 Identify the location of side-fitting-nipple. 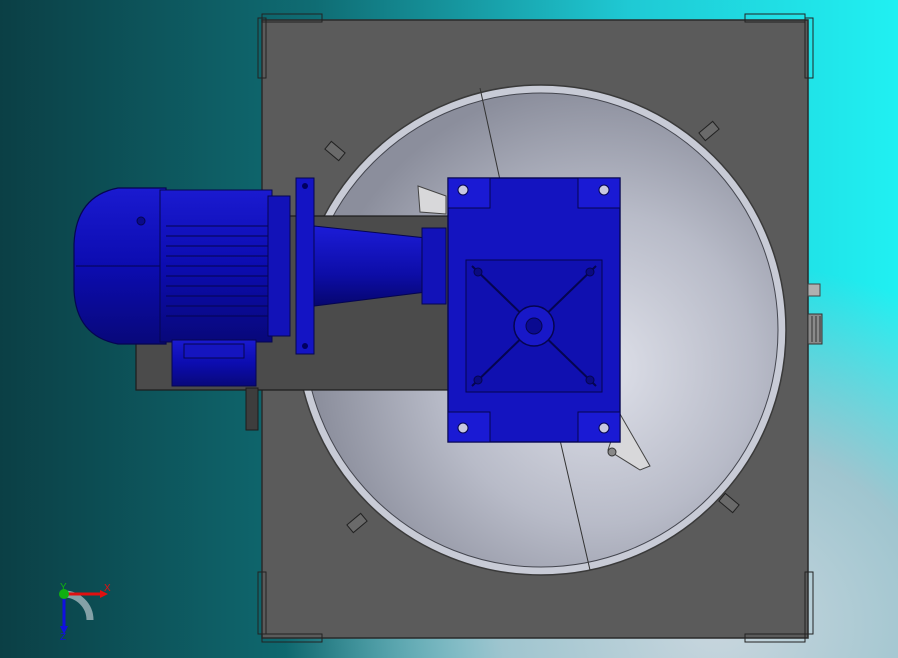
(814, 290).